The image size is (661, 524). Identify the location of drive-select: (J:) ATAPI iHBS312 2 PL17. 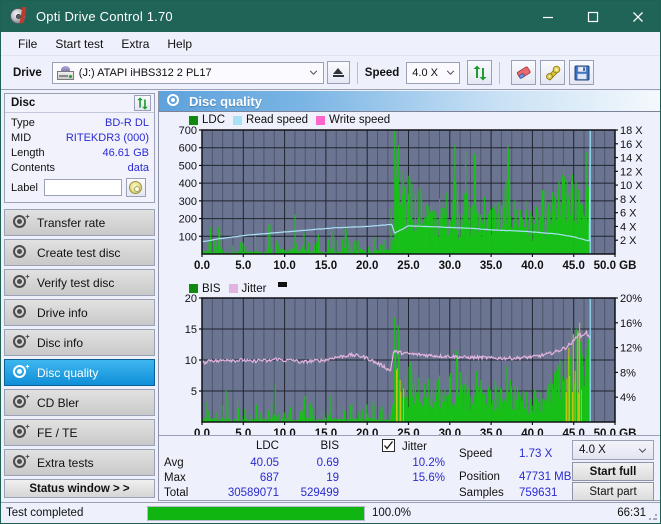
(187, 72).